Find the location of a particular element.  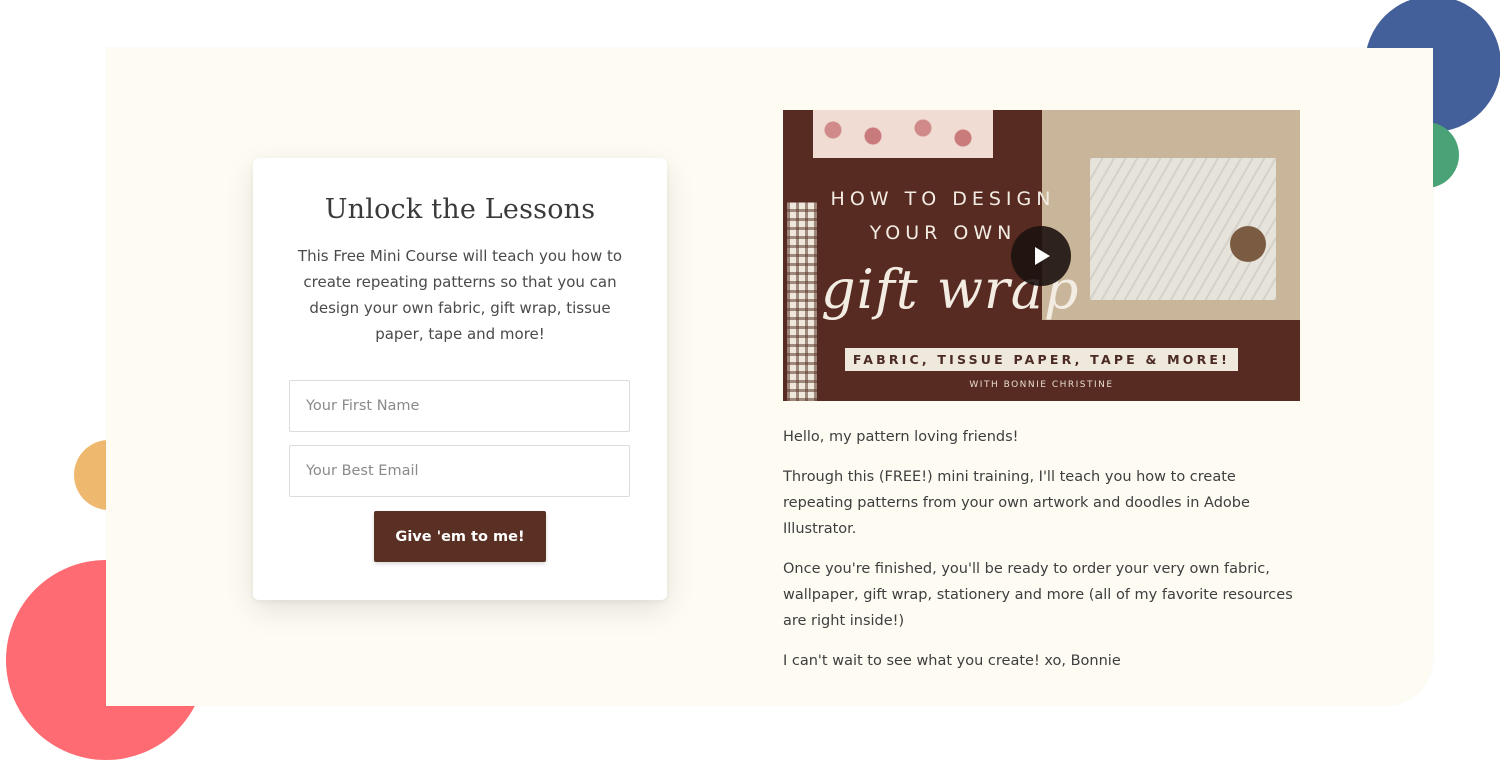

email-input is located at coordinates (459, 471).